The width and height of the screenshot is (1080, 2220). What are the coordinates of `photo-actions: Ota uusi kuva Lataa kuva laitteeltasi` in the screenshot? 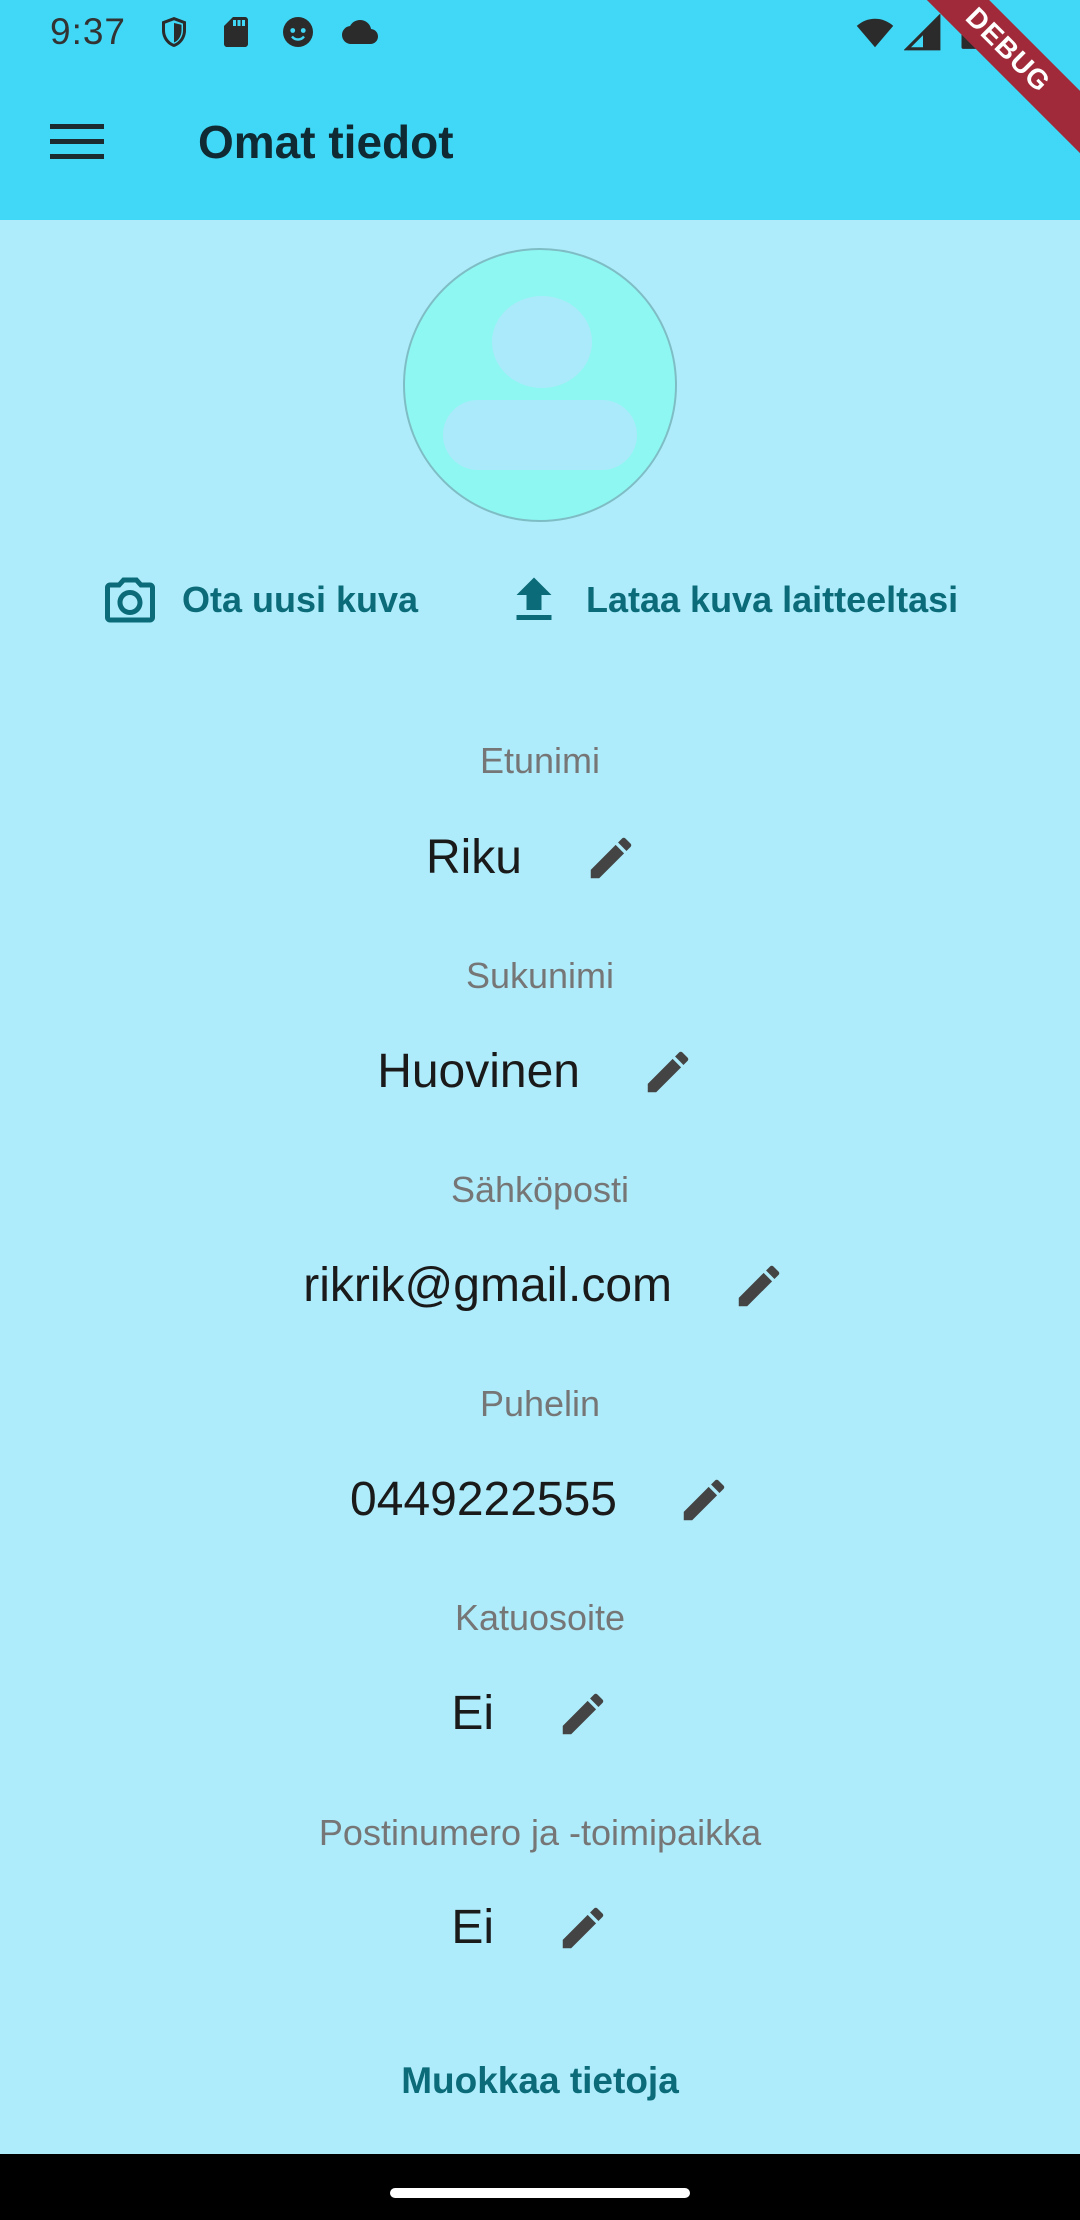 It's located at (540, 600).